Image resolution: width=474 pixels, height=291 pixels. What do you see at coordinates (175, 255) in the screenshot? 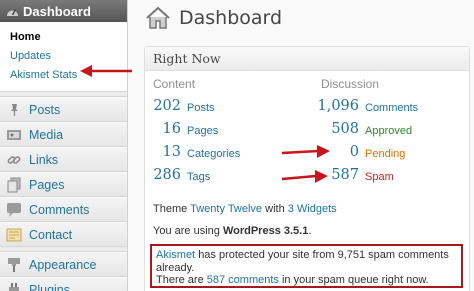
I see `akismet-link: Akismet` at bounding box center [175, 255].